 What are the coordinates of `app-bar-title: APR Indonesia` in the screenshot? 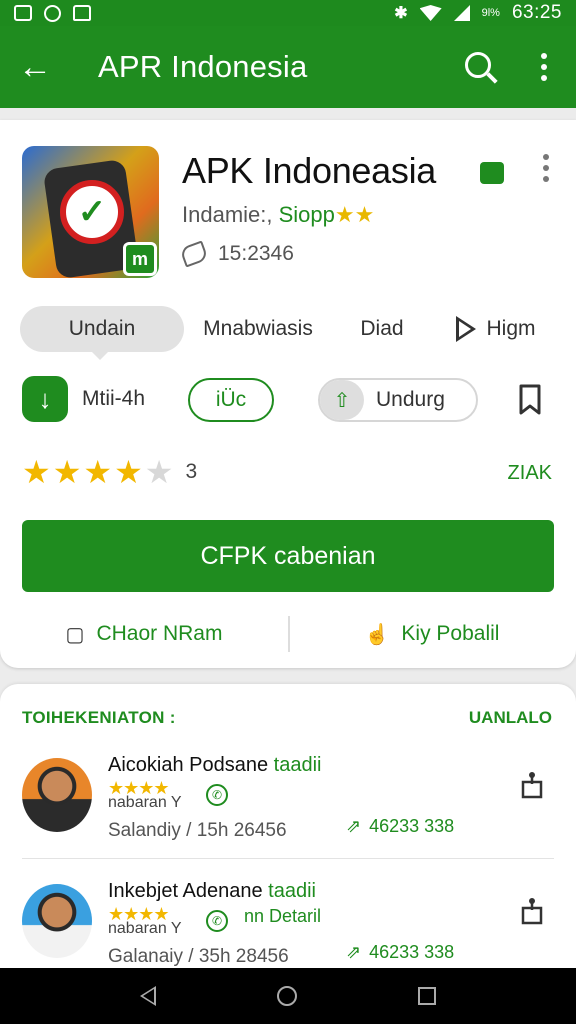 It's located at (203, 66).